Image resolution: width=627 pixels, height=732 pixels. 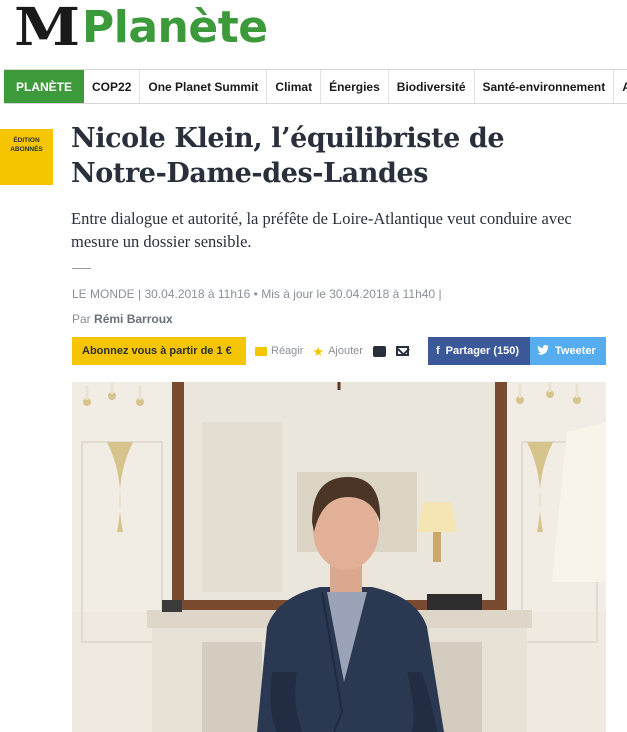 What do you see at coordinates (26, 140) in the screenshot?
I see `badge-line-1: ÉDITION` at bounding box center [26, 140].